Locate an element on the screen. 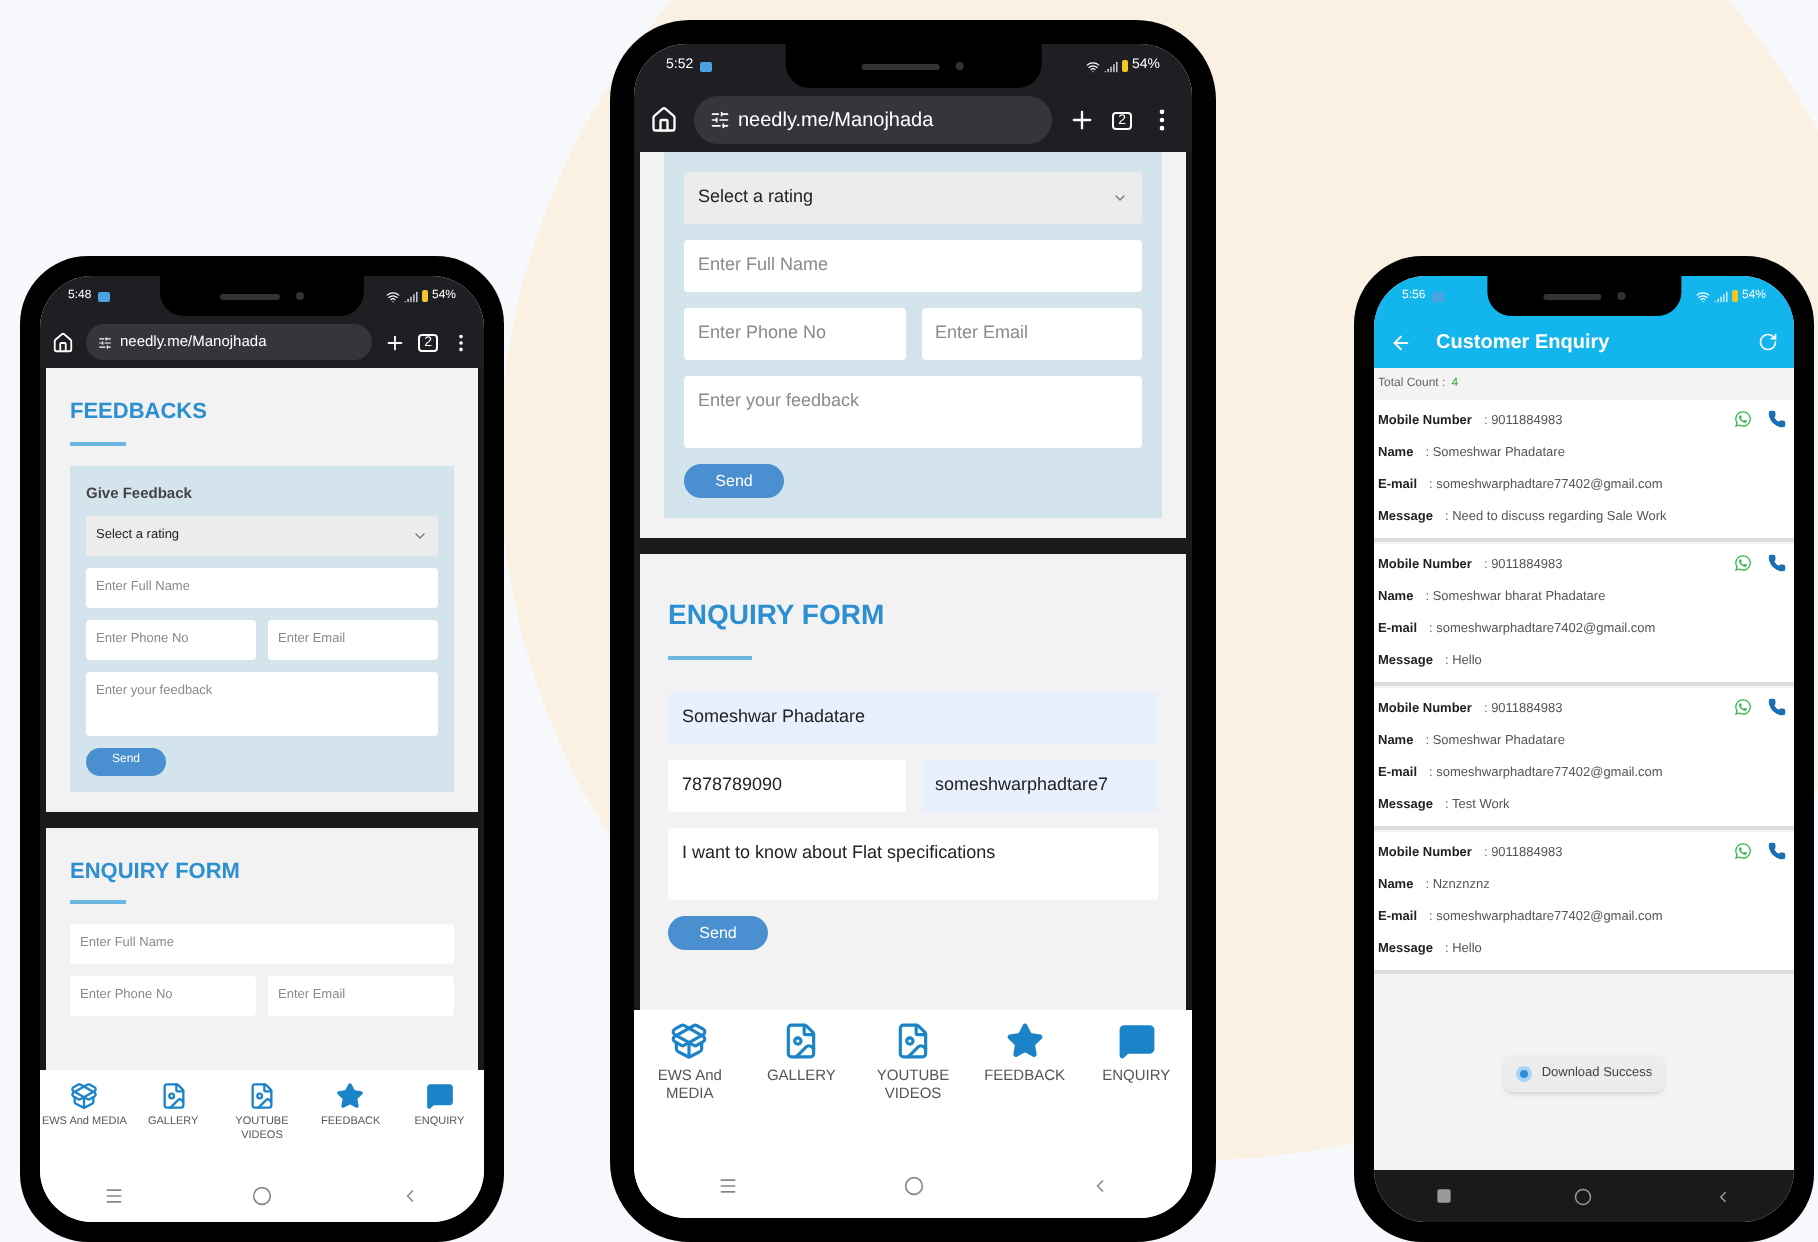  rating-select: Select a rating is located at coordinates (913, 198).